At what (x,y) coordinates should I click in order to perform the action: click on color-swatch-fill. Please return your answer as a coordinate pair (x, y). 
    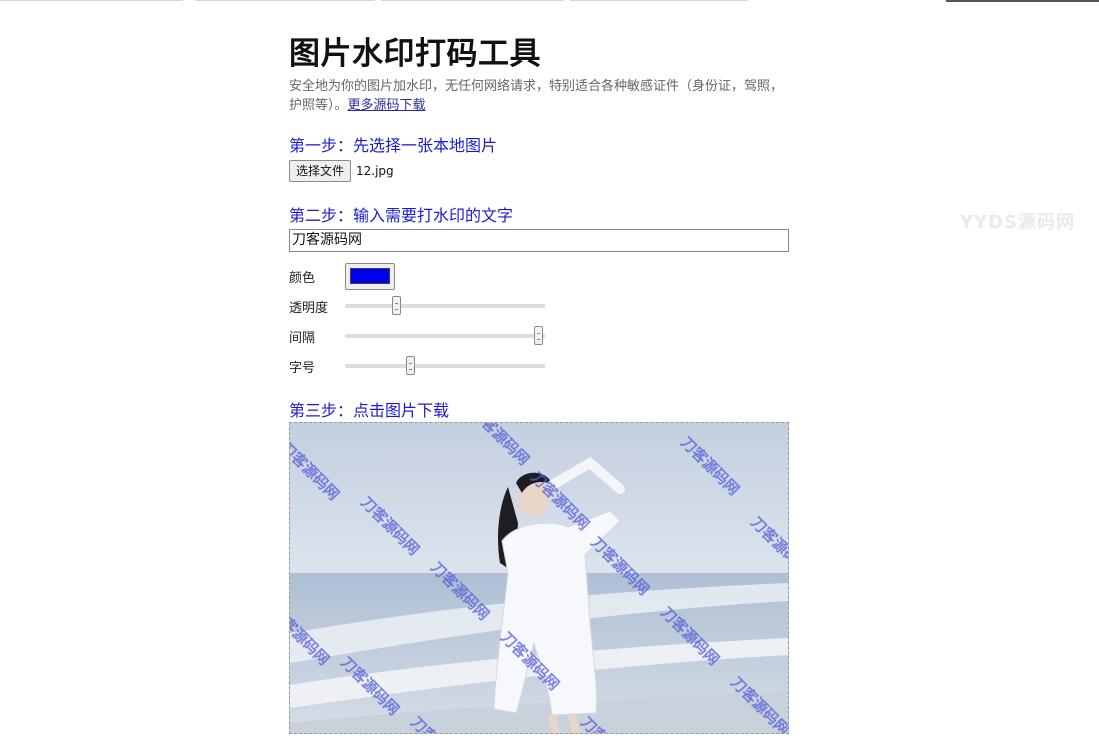
    Looking at the image, I should click on (370, 276).